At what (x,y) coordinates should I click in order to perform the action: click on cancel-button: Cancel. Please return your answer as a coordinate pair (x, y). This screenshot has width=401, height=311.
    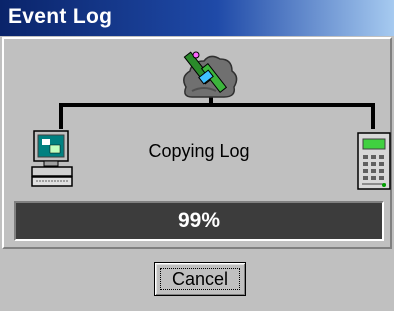
    Looking at the image, I should click on (200, 279).